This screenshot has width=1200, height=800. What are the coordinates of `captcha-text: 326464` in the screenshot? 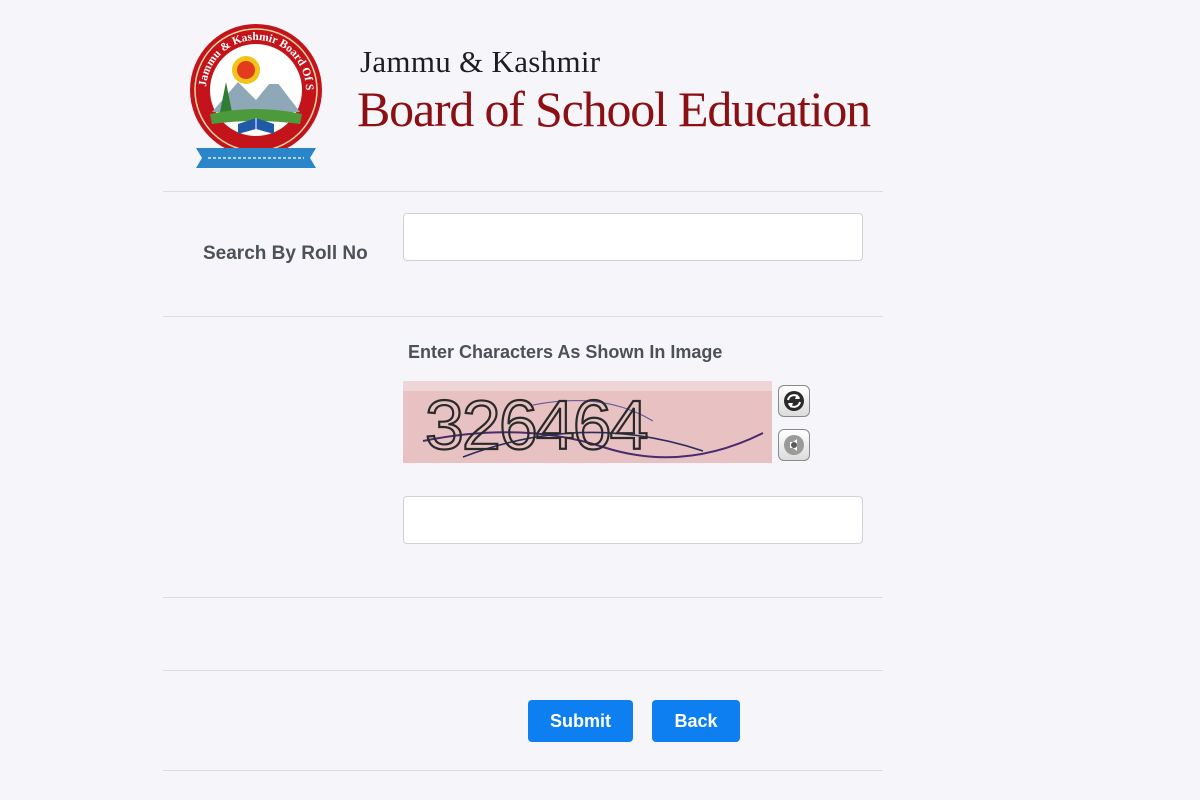 It's located at (536, 424).